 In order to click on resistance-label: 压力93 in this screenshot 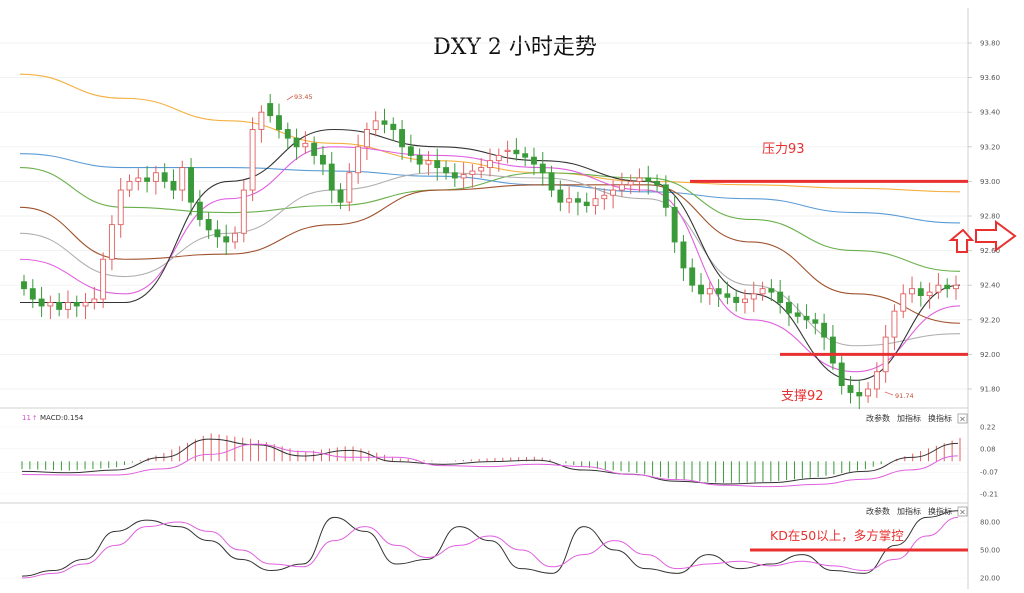, I will do `click(783, 149)`.